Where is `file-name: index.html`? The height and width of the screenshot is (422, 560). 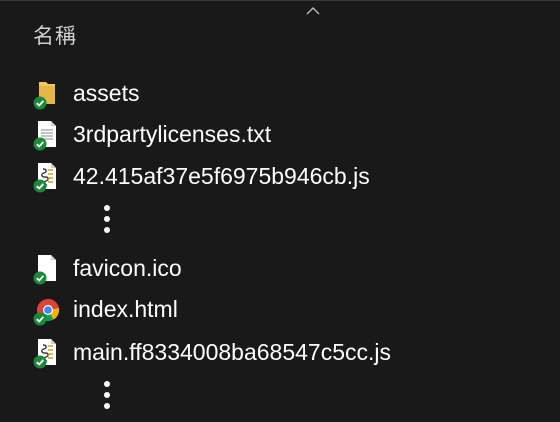 file-name: index.html is located at coordinates (125, 308).